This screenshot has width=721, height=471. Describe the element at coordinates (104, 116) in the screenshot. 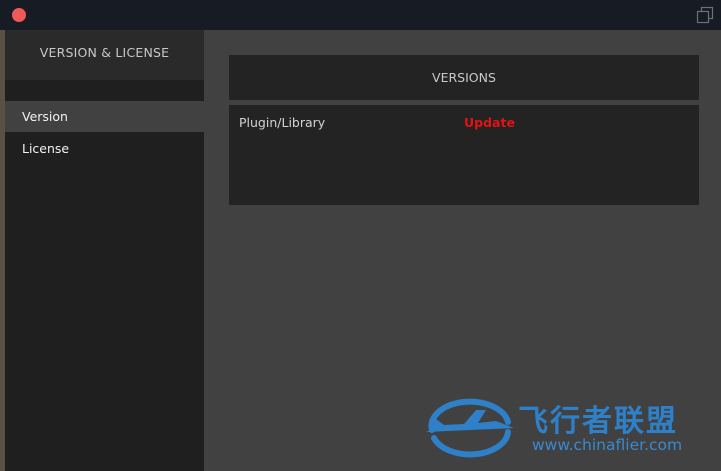

I see `sidebar-item-version: Version` at that location.